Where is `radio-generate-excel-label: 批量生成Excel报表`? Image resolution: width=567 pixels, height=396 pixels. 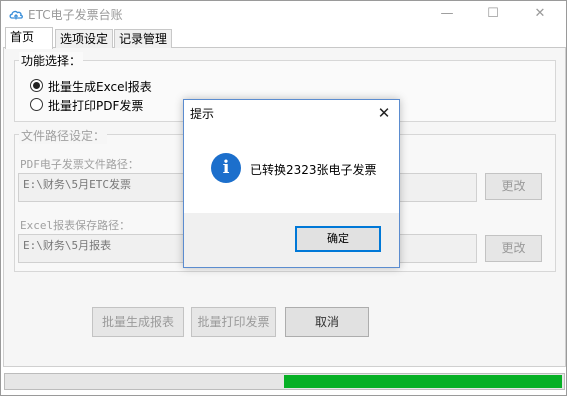
radio-generate-excel-label: 批量生成Excel报表 is located at coordinates (100, 86).